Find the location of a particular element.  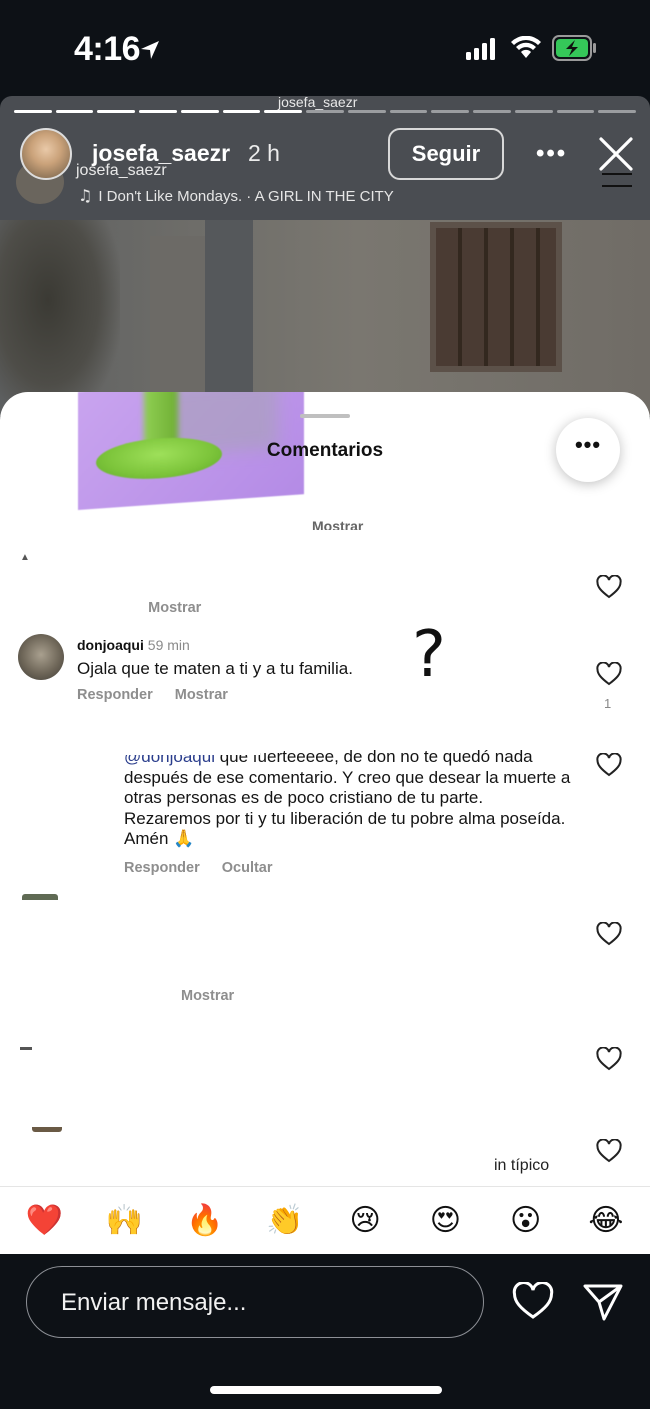

story-username: josefa_saezr is located at coordinates (161, 153).